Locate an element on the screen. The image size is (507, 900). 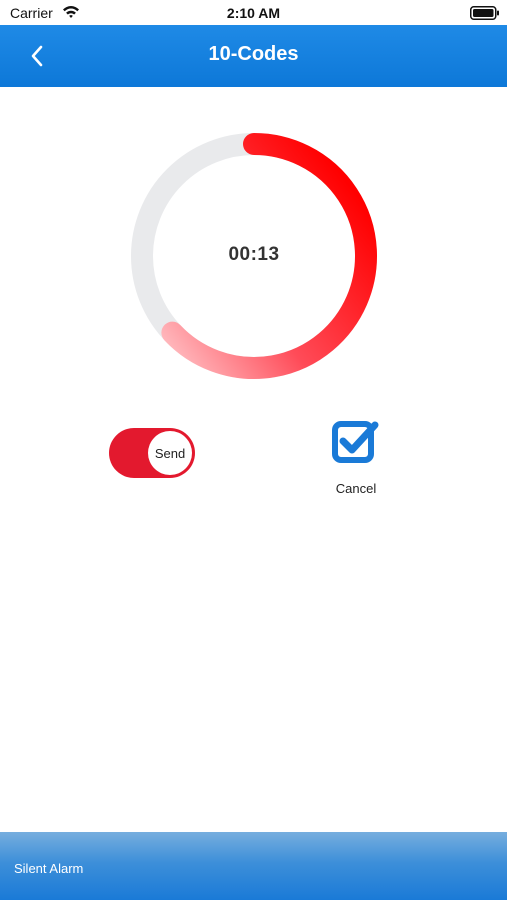
countdown-timer: 00:13 is located at coordinates (254, 256).